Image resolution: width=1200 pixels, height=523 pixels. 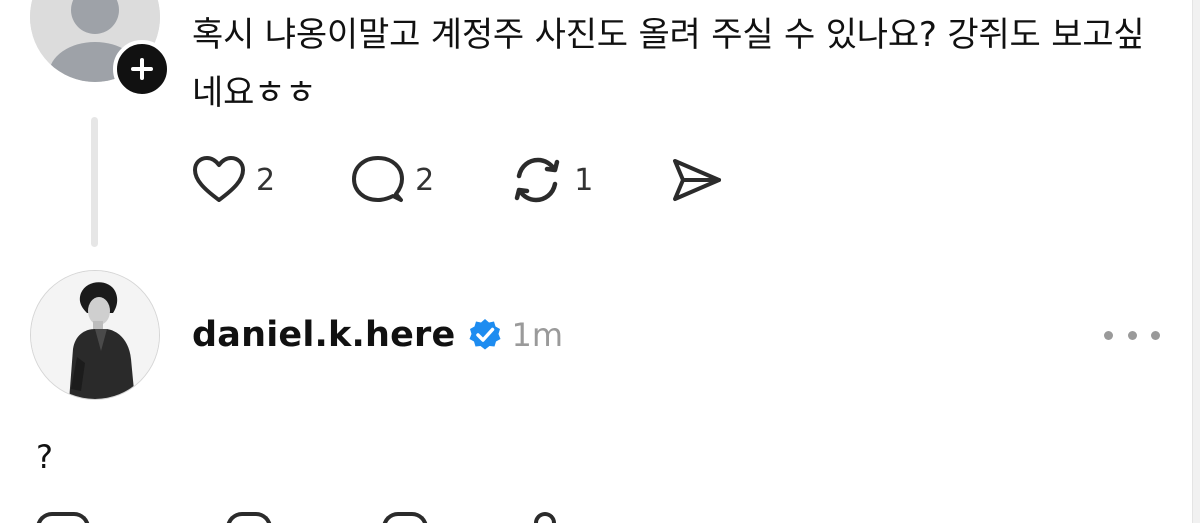 What do you see at coordinates (94, 182) in the screenshot?
I see `thread-connector-line` at bounding box center [94, 182].